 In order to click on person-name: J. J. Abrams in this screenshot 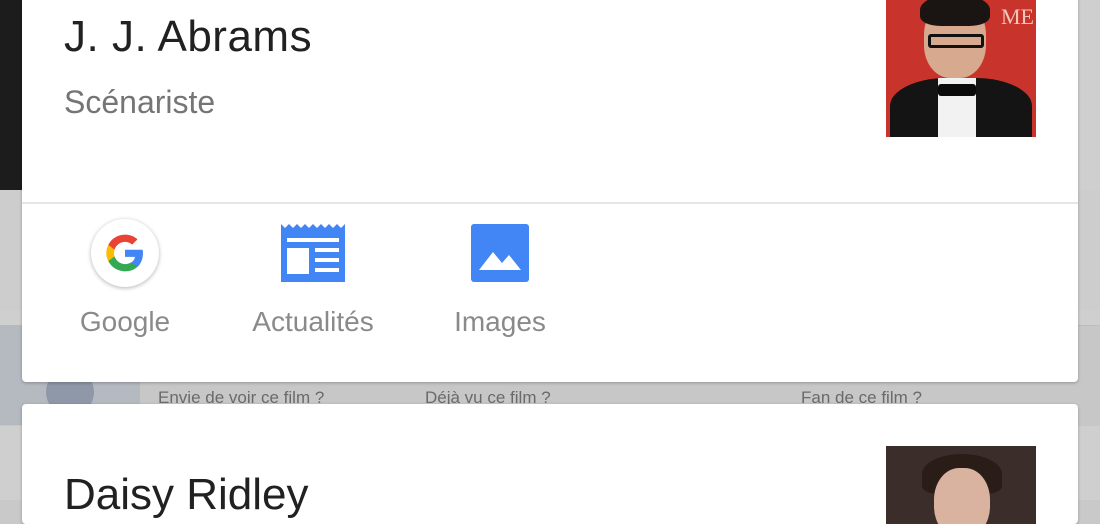, I will do `click(188, 36)`.